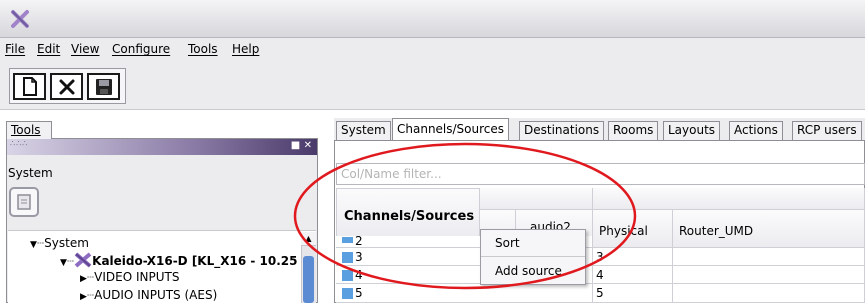 This screenshot has height=303, width=865. I want to click on menu-file: File, so click(15, 49).